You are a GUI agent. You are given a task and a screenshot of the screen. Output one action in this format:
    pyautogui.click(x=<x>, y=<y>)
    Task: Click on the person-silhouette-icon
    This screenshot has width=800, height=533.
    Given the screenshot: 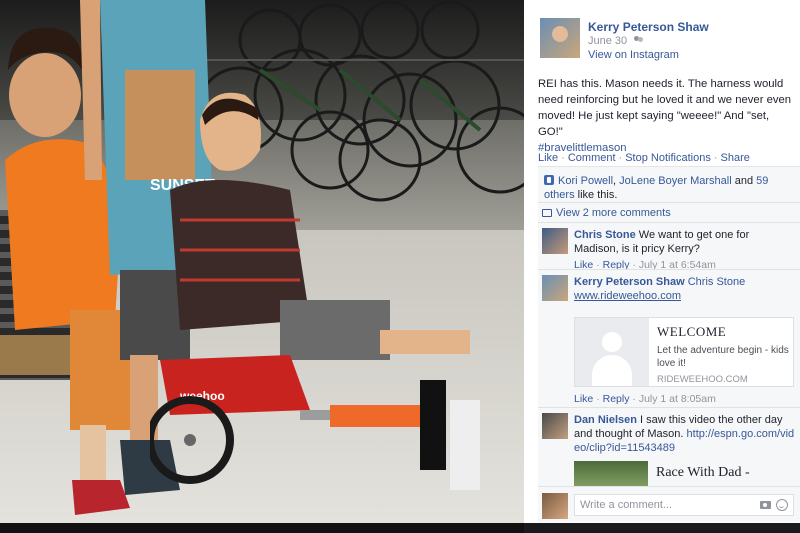 What is the action you would take?
    pyautogui.click(x=612, y=342)
    